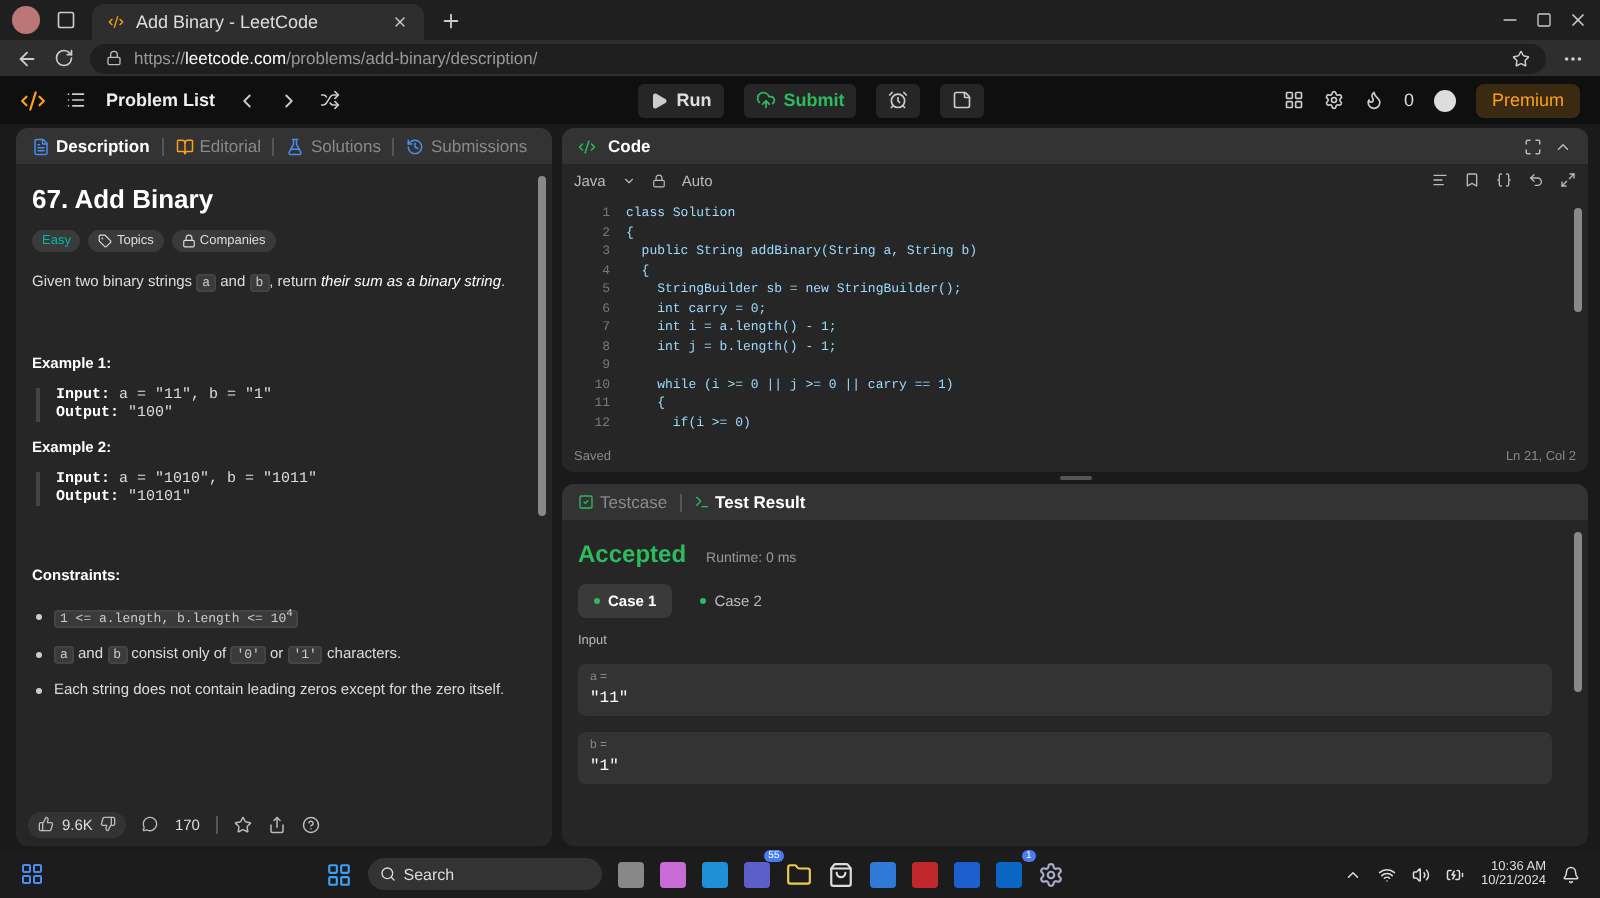 This screenshot has height=898, width=1600. What do you see at coordinates (46, 824) in the screenshot?
I see `thumbs-up-icon` at bounding box center [46, 824].